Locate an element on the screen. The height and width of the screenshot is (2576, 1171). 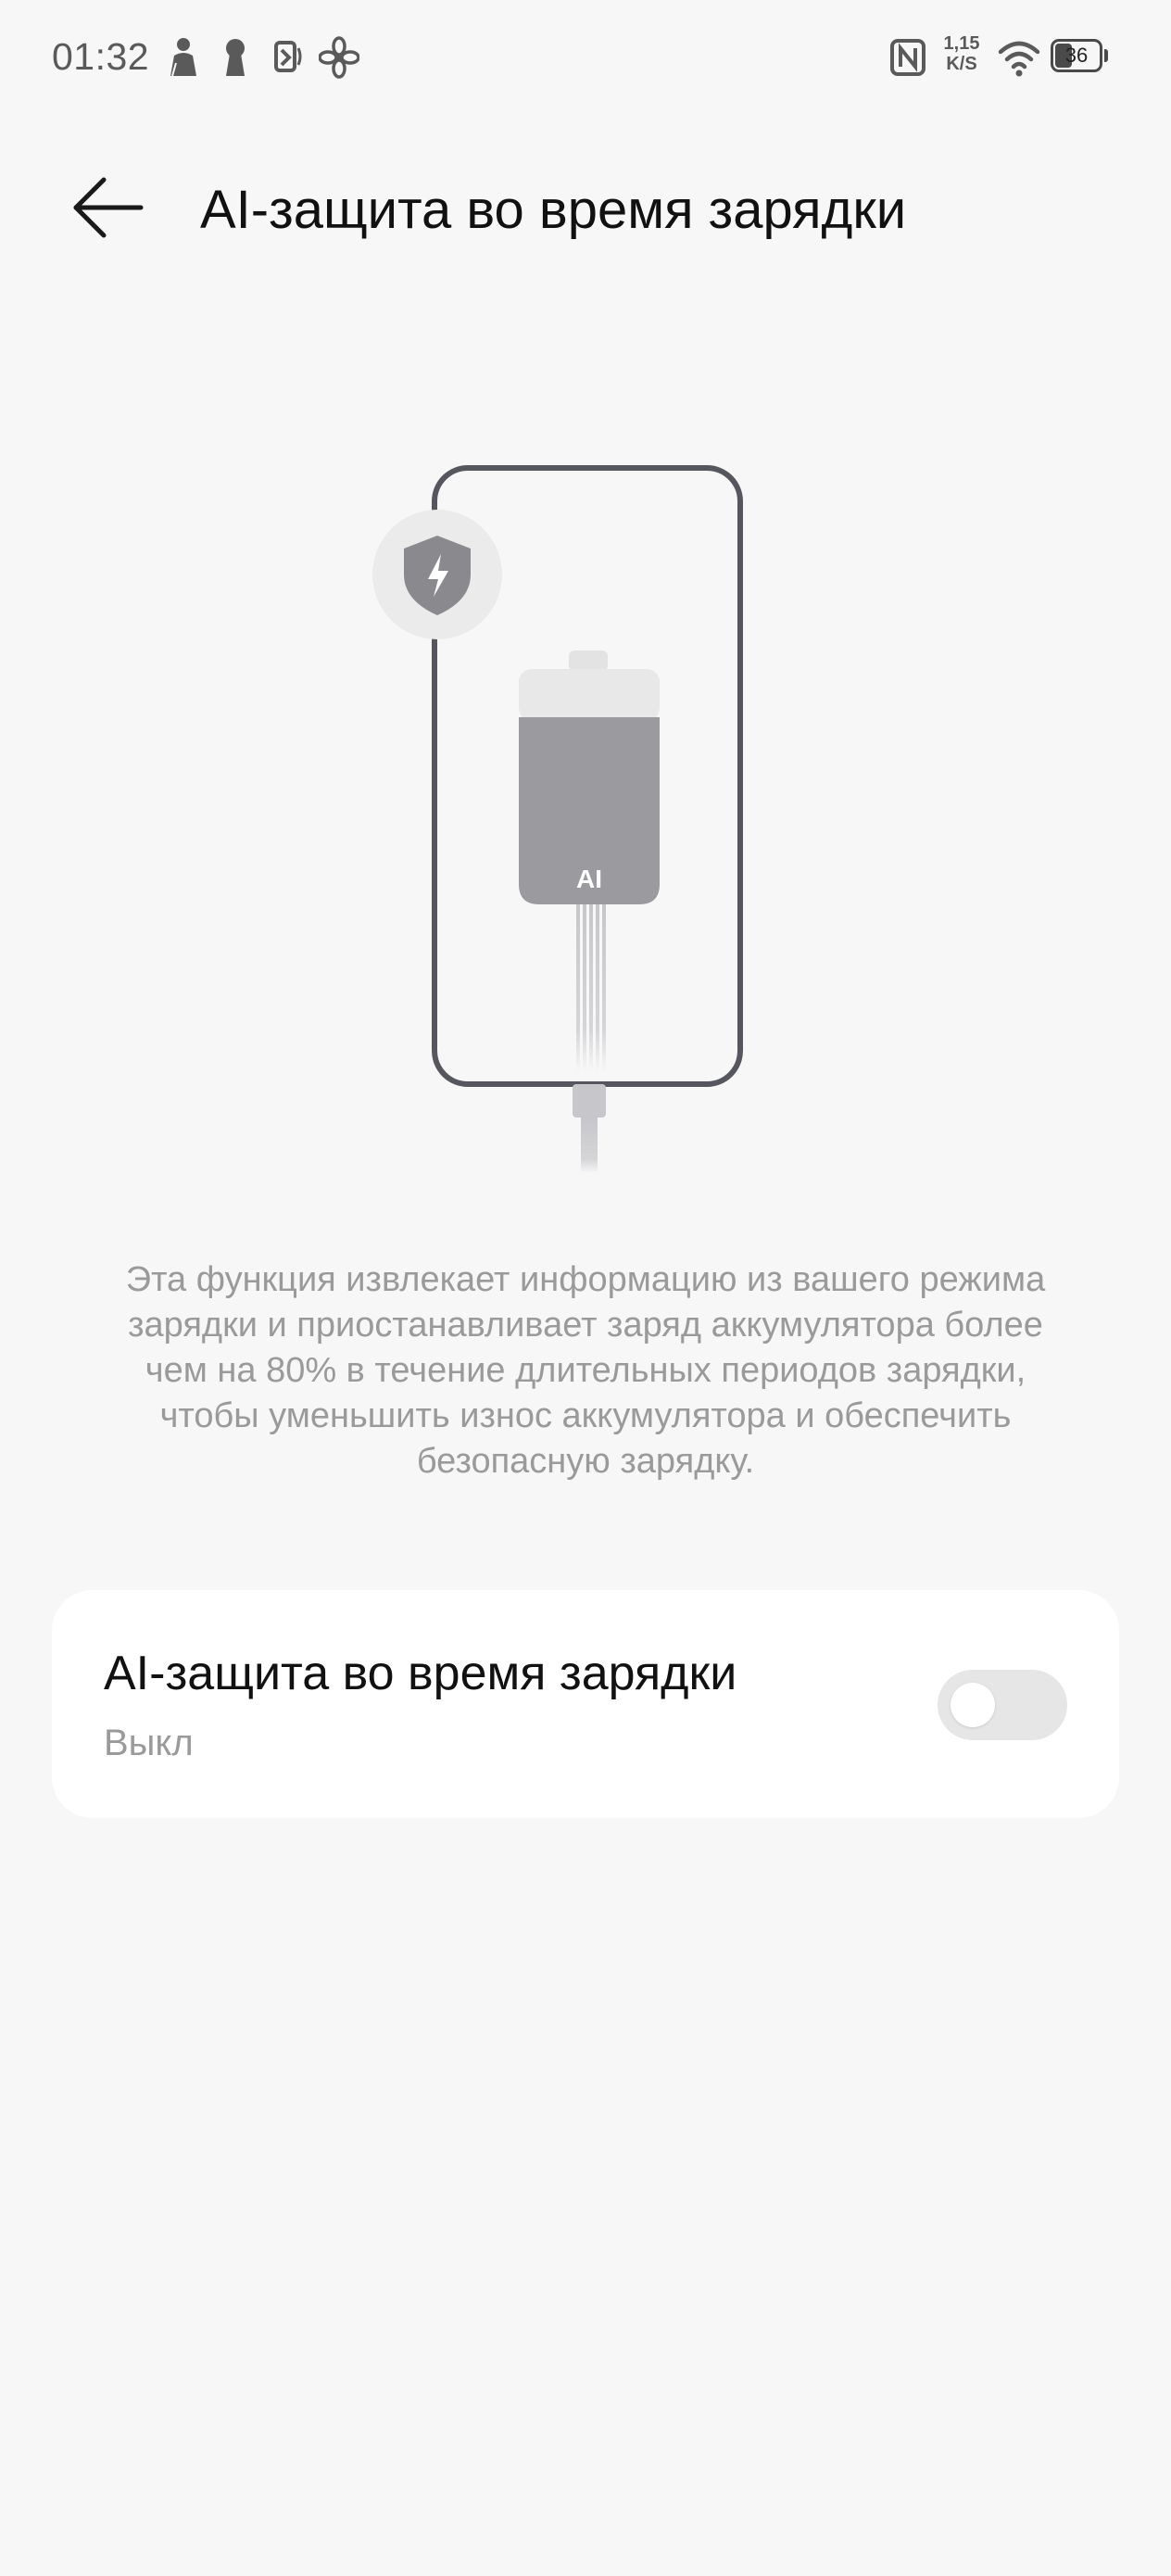
ai-protection-toggle is located at coordinates (1003, 1705).